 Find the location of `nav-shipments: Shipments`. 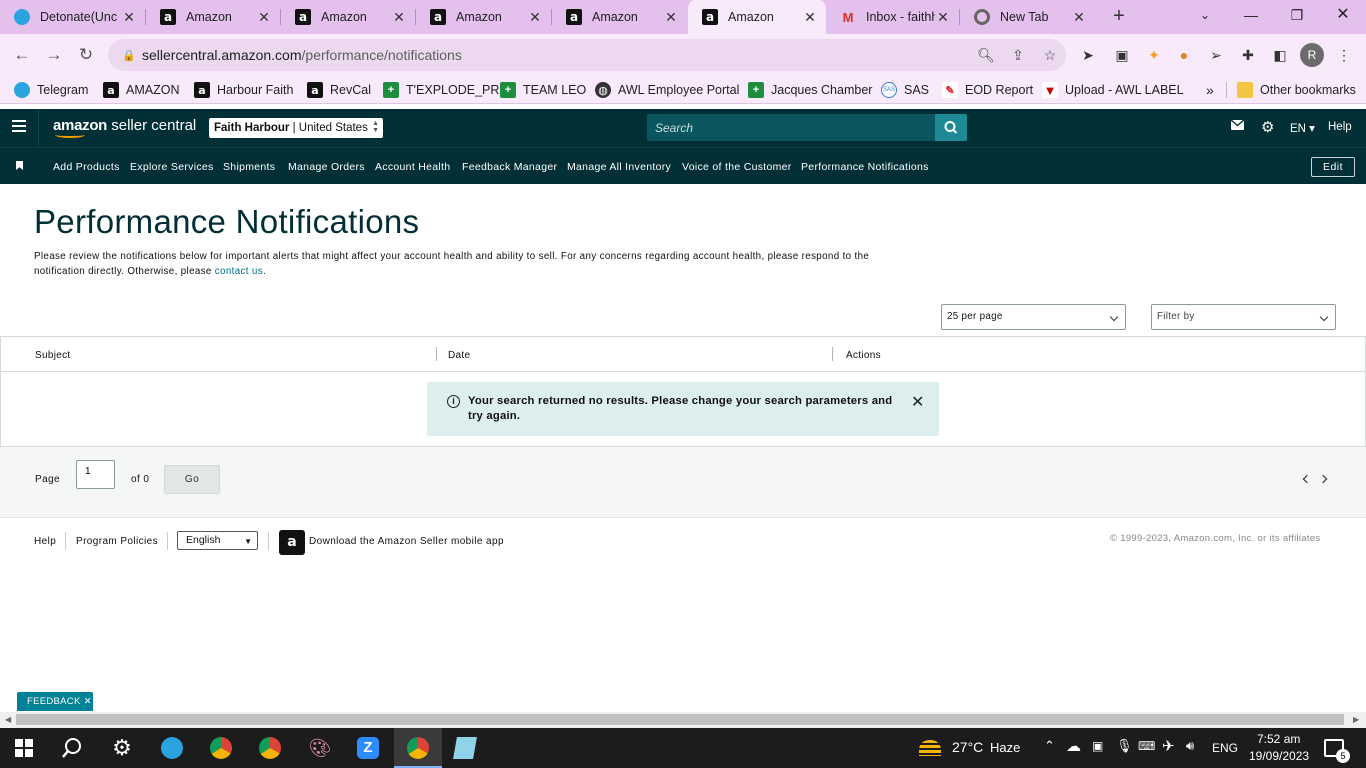

nav-shipments: Shipments is located at coordinates (249, 167).